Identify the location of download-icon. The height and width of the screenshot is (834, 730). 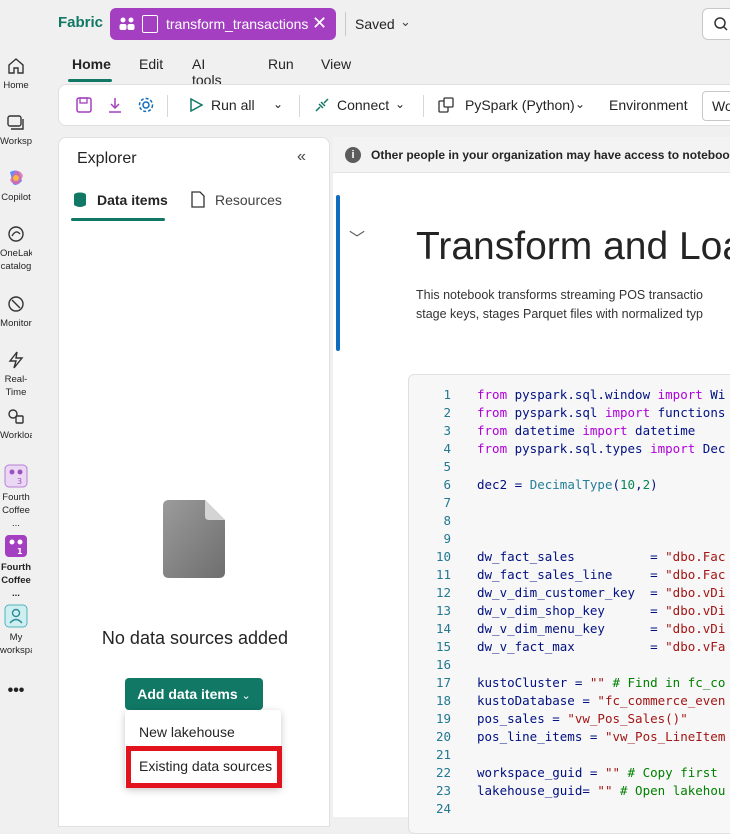
(115, 105).